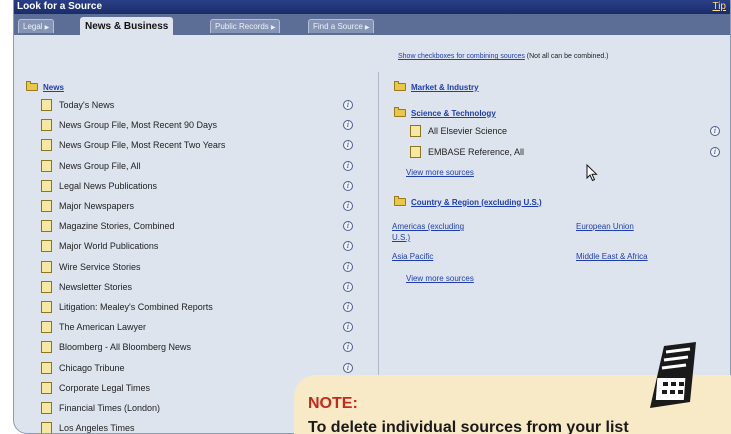  I want to click on tab-find-a-source: Find a Source ▶, so click(341, 26).